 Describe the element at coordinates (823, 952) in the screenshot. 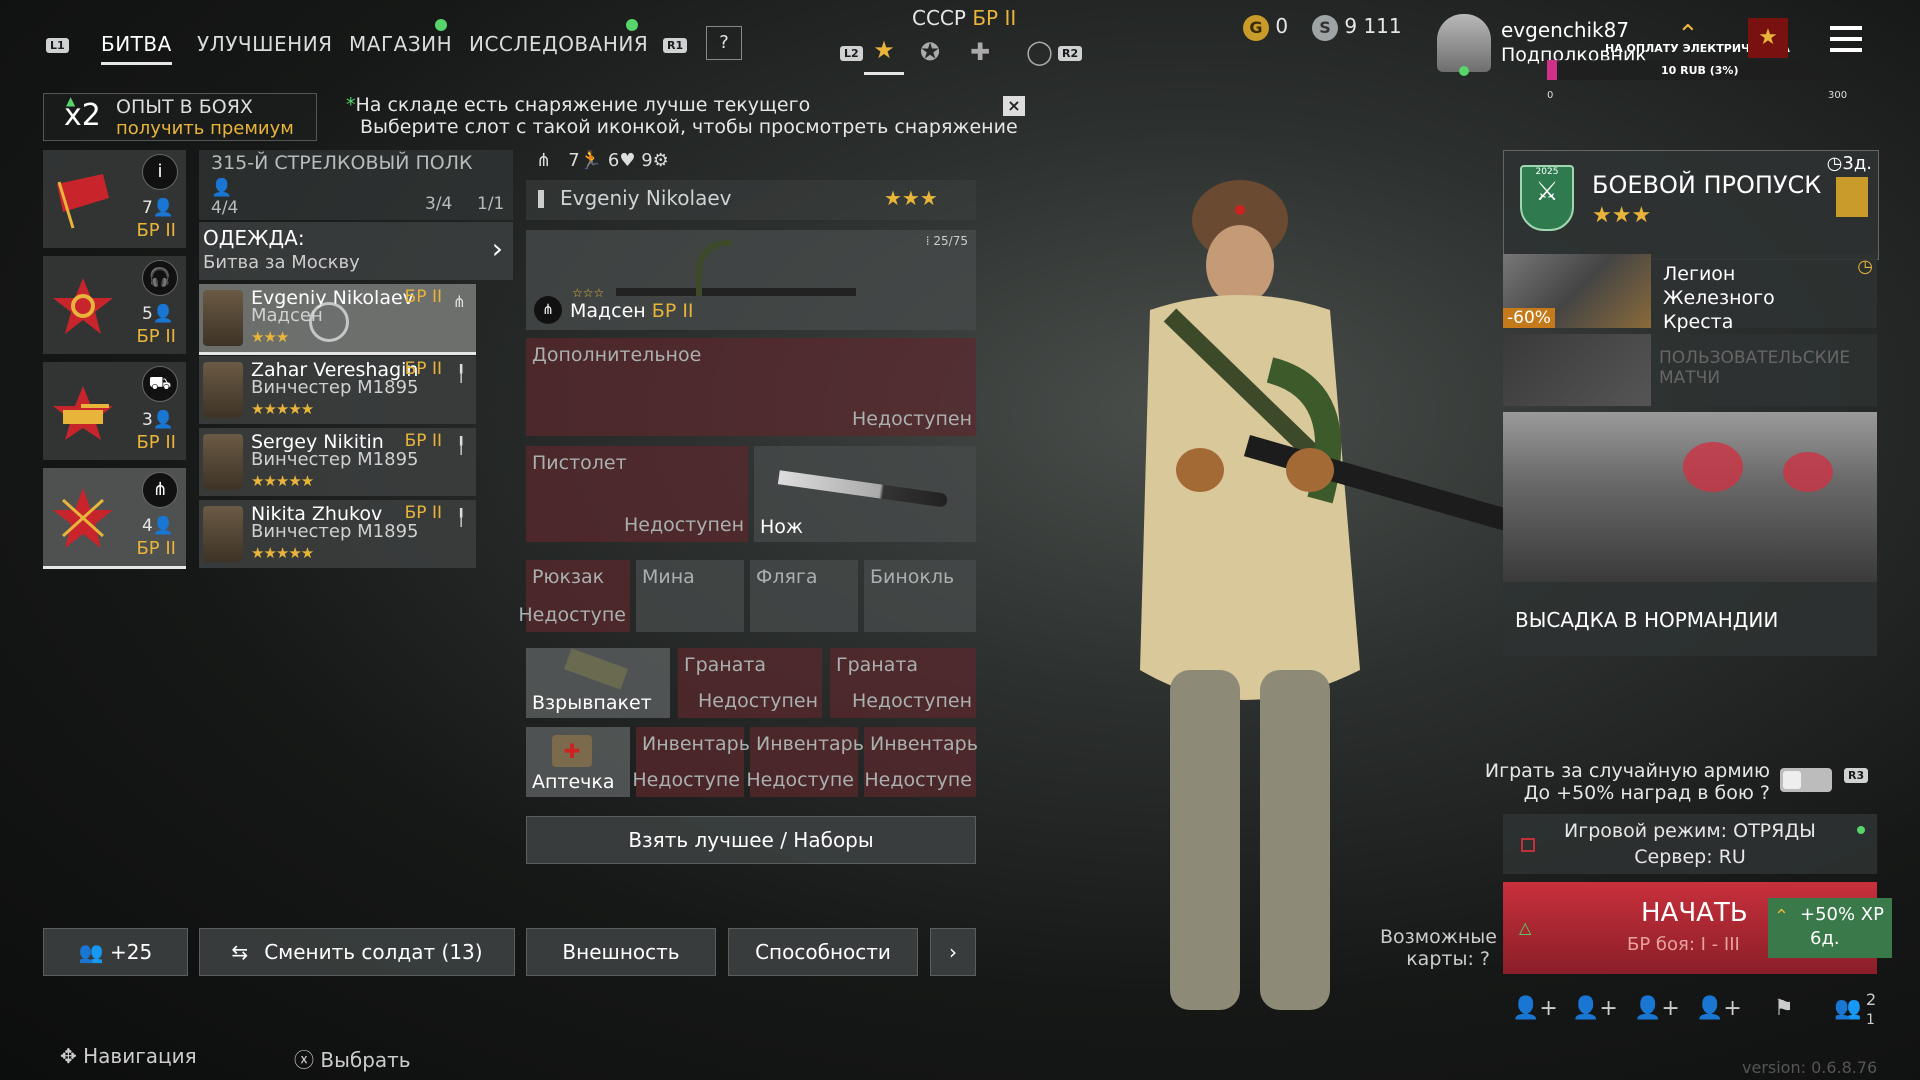

I see `abilities-button: Способности` at that location.